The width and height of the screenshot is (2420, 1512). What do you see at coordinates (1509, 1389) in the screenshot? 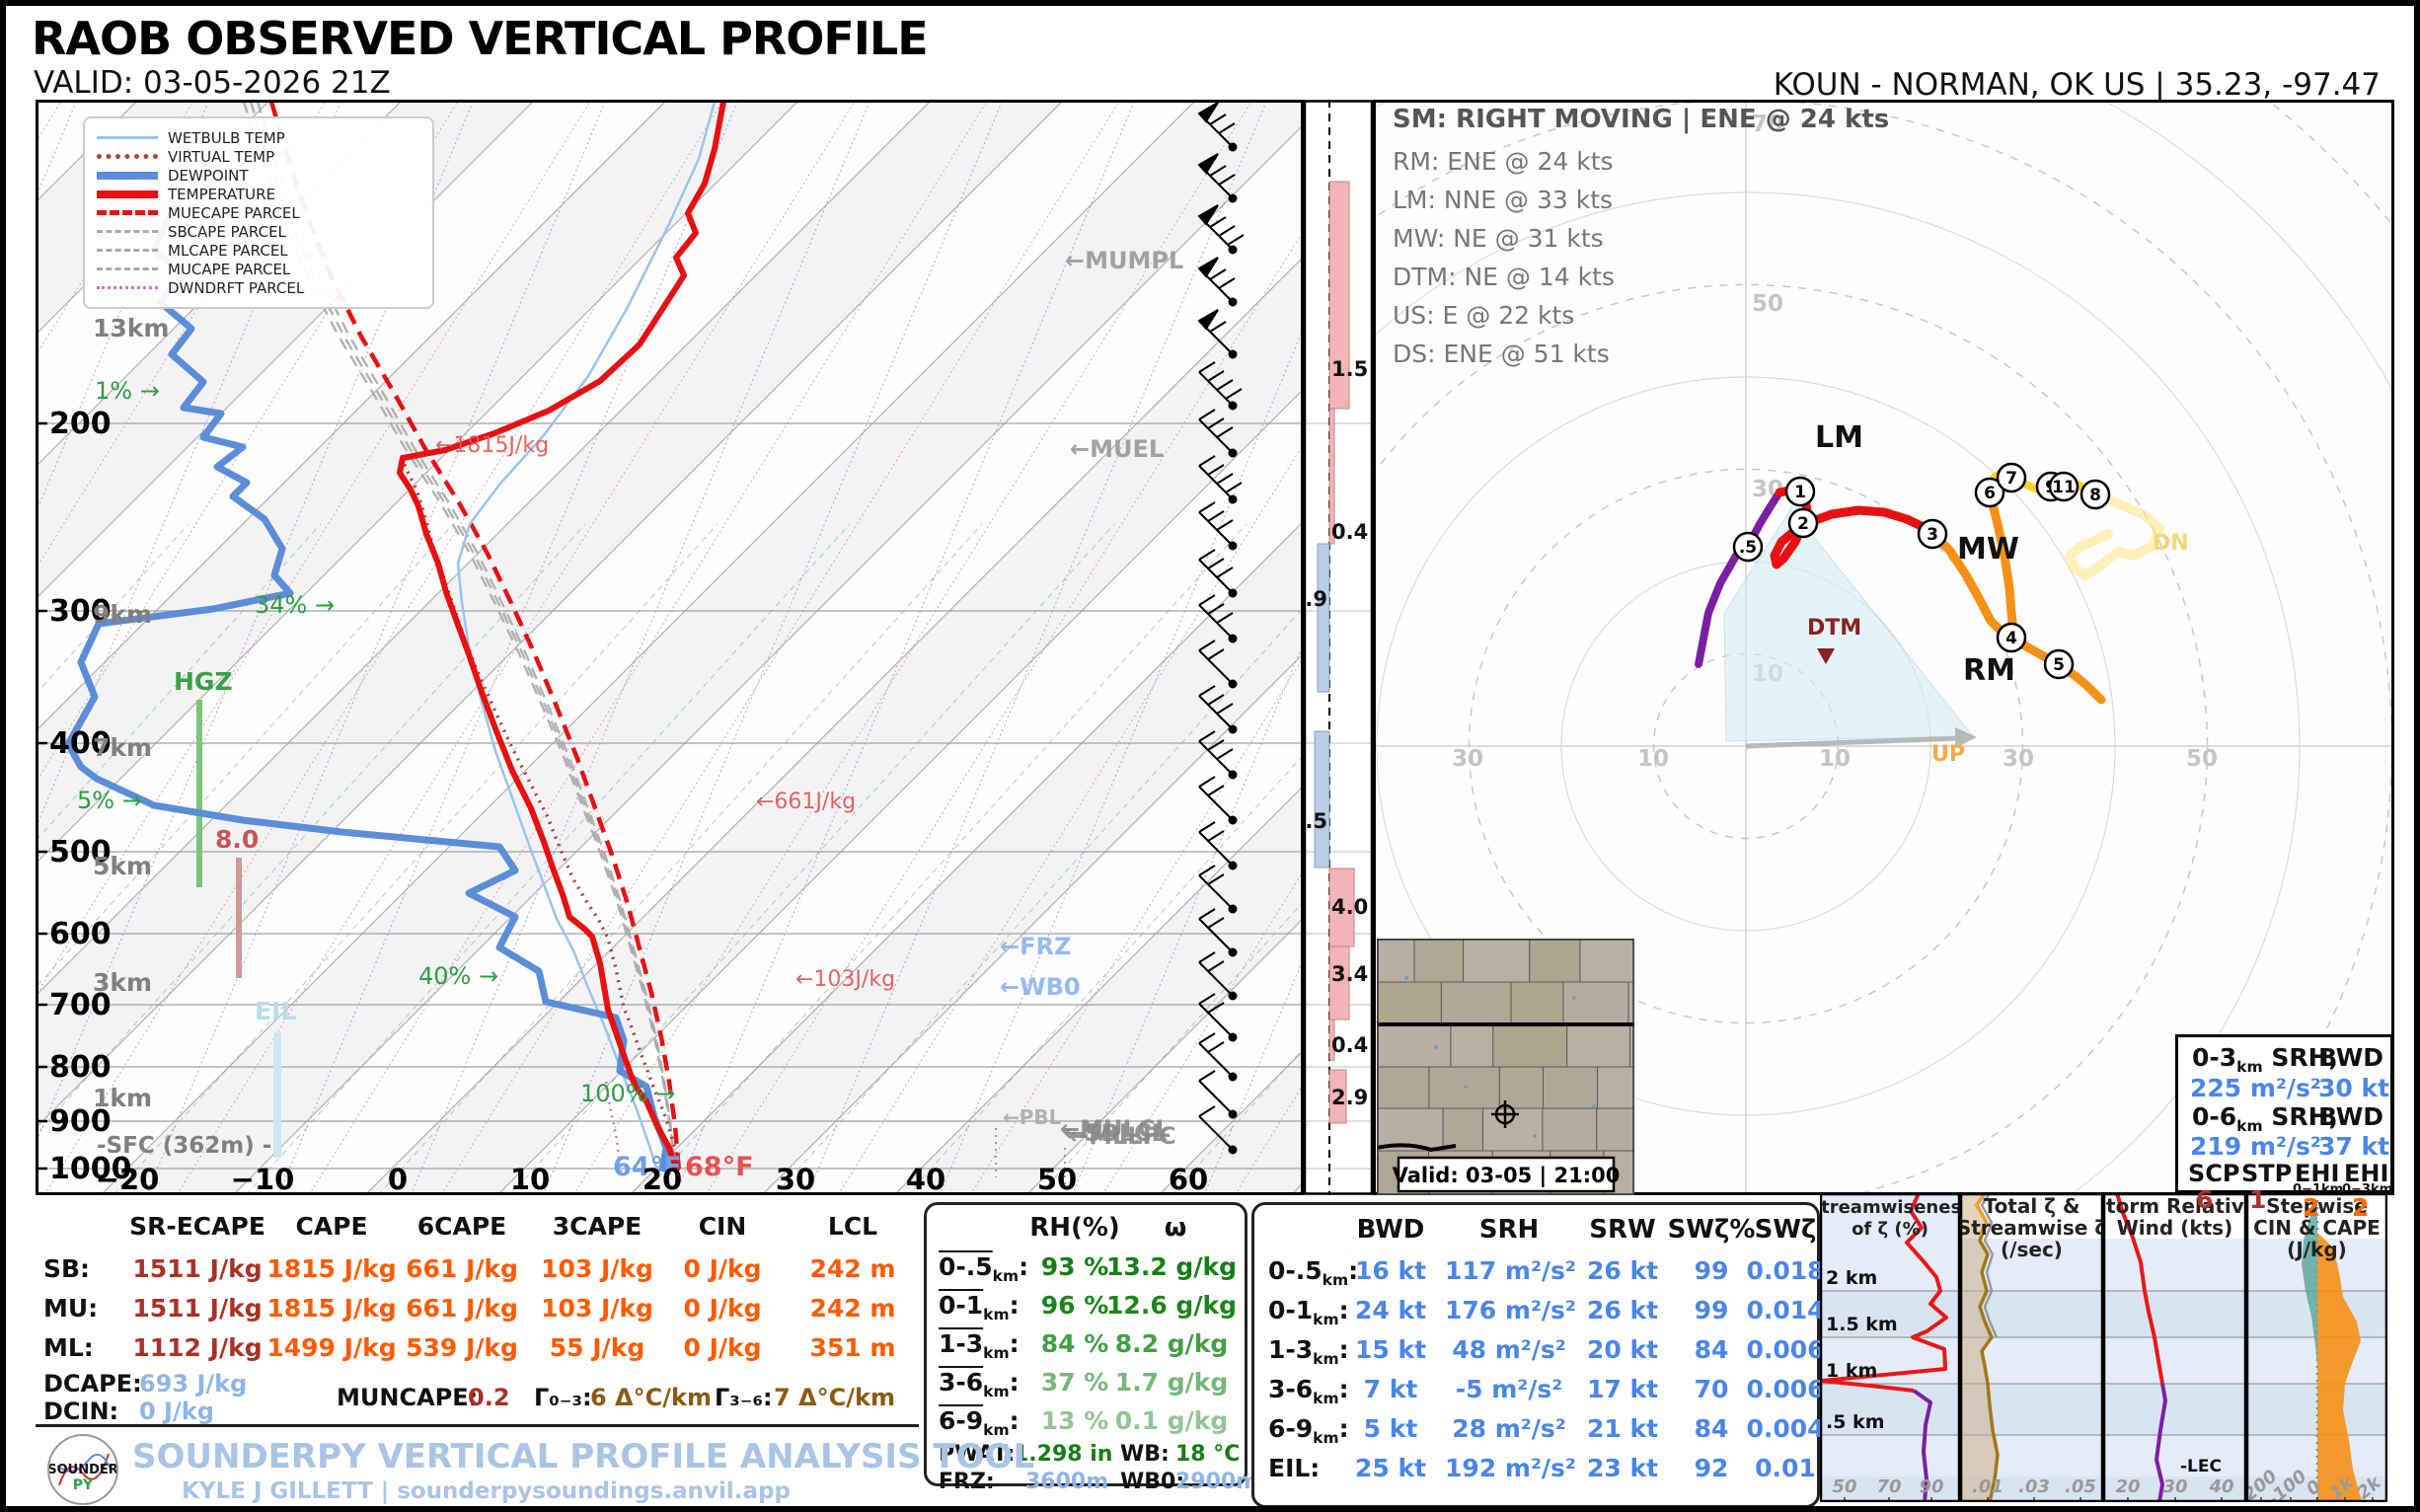
I see `kinematics-value: -5 m²/s²` at bounding box center [1509, 1389].